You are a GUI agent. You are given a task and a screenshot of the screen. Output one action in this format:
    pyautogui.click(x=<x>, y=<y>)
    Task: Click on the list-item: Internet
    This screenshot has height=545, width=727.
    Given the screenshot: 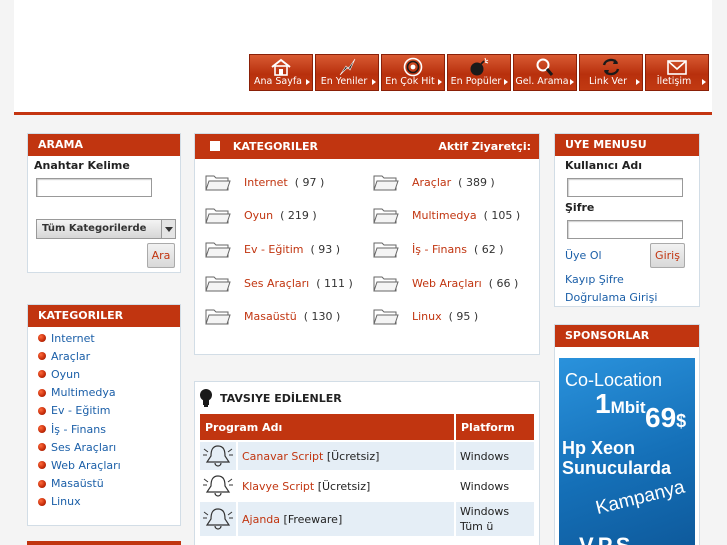 What is the action you would take?
    pyautogui.click(x=104, y=338)
    